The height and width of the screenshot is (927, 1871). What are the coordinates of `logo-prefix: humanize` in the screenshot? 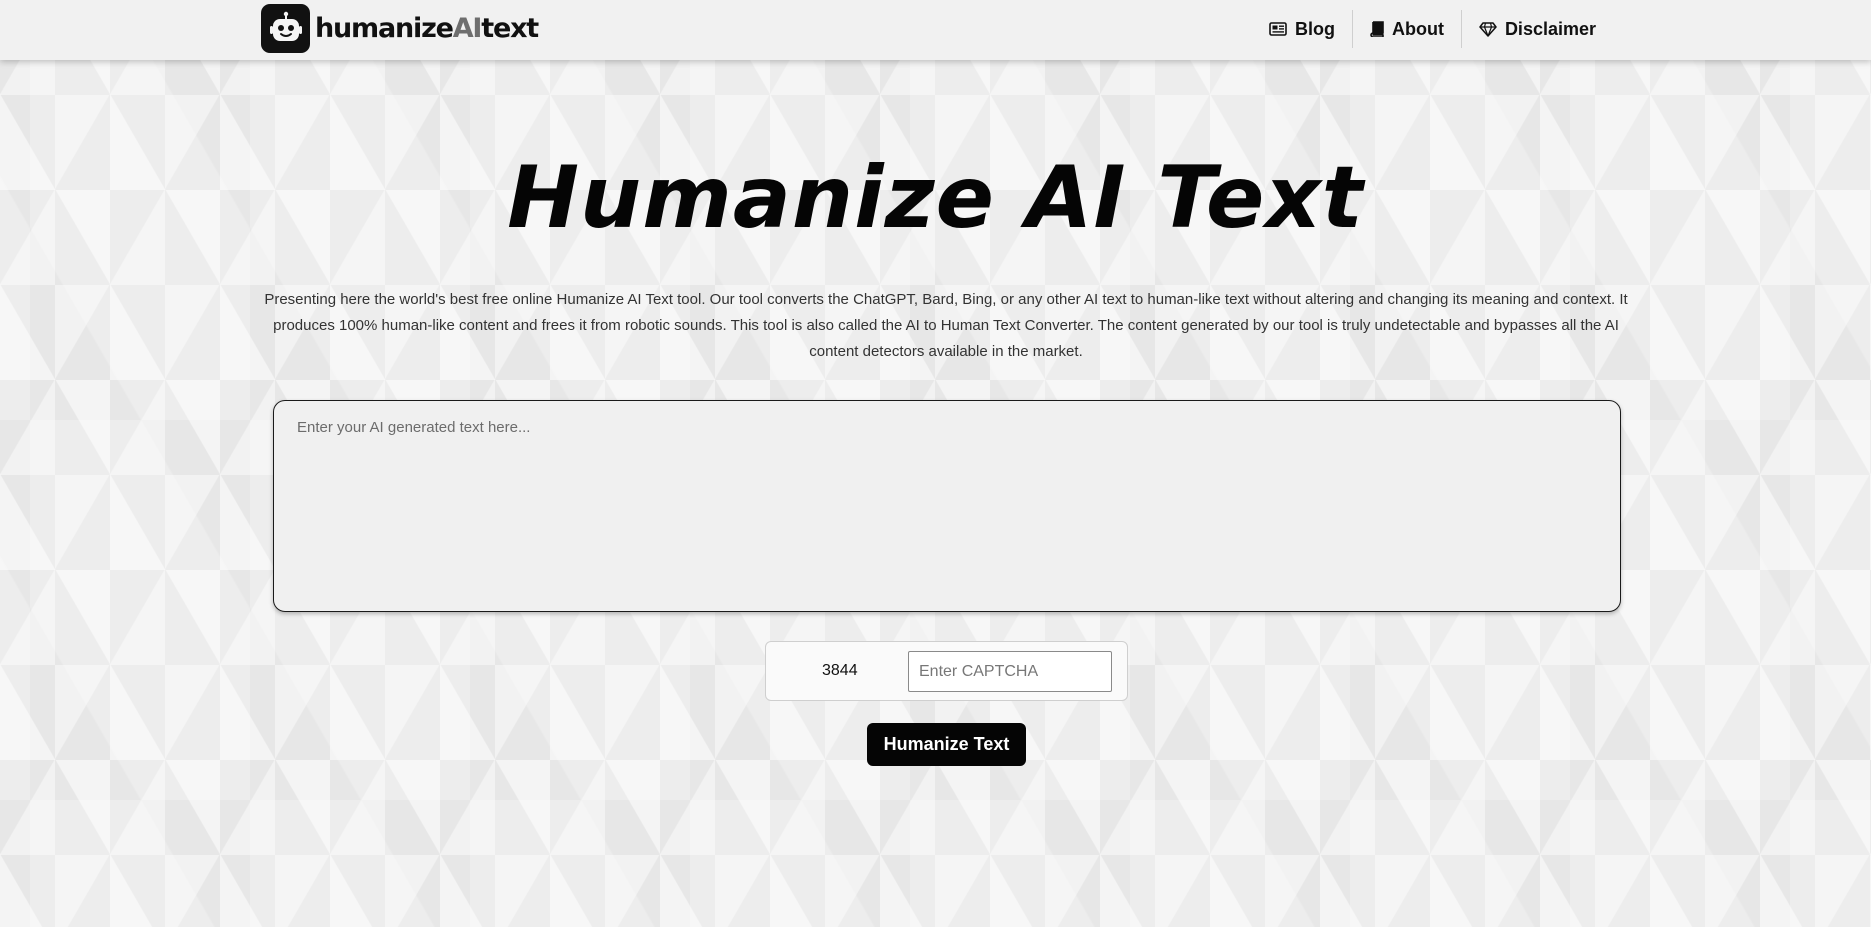 It's located at (384, 28).